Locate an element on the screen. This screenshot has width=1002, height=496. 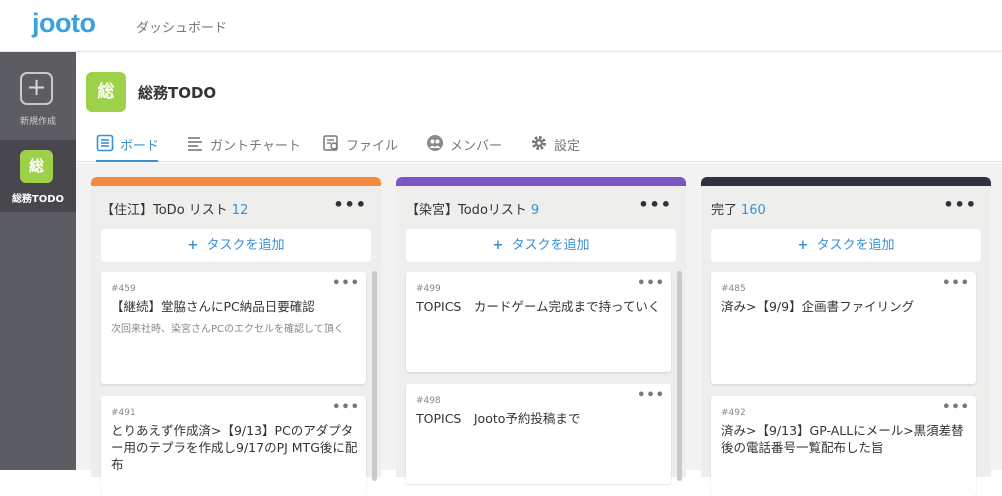
new-project-button: + 新規作成 is located at coordinates (38, 96).